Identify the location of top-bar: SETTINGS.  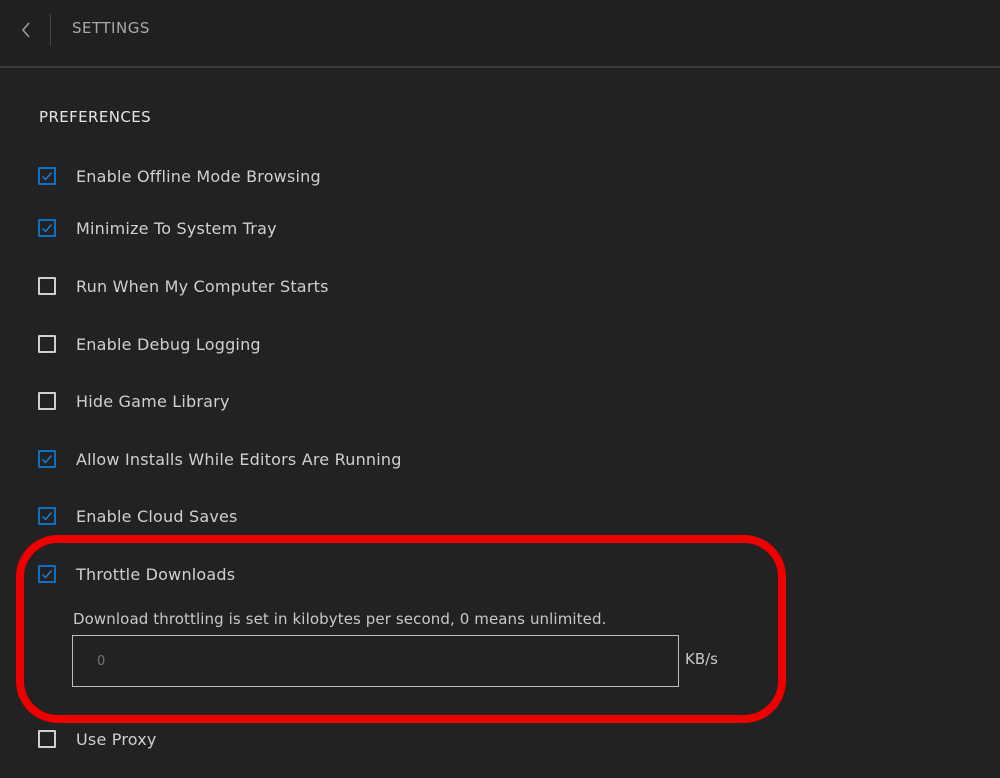
(500, 34).